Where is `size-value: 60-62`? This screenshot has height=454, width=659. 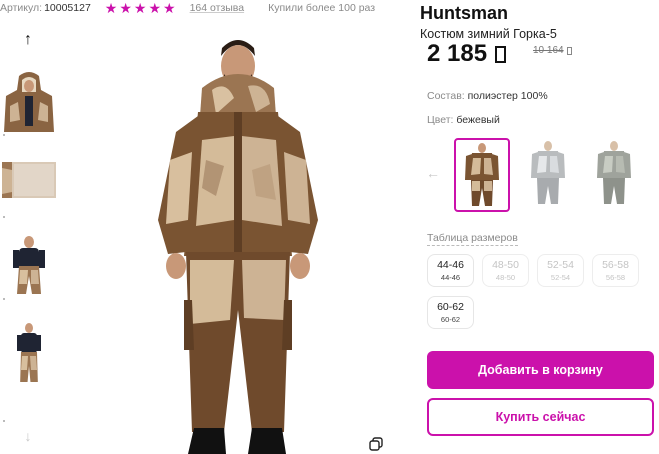
size-value: 60-62 is located at coordinates (450, 307).